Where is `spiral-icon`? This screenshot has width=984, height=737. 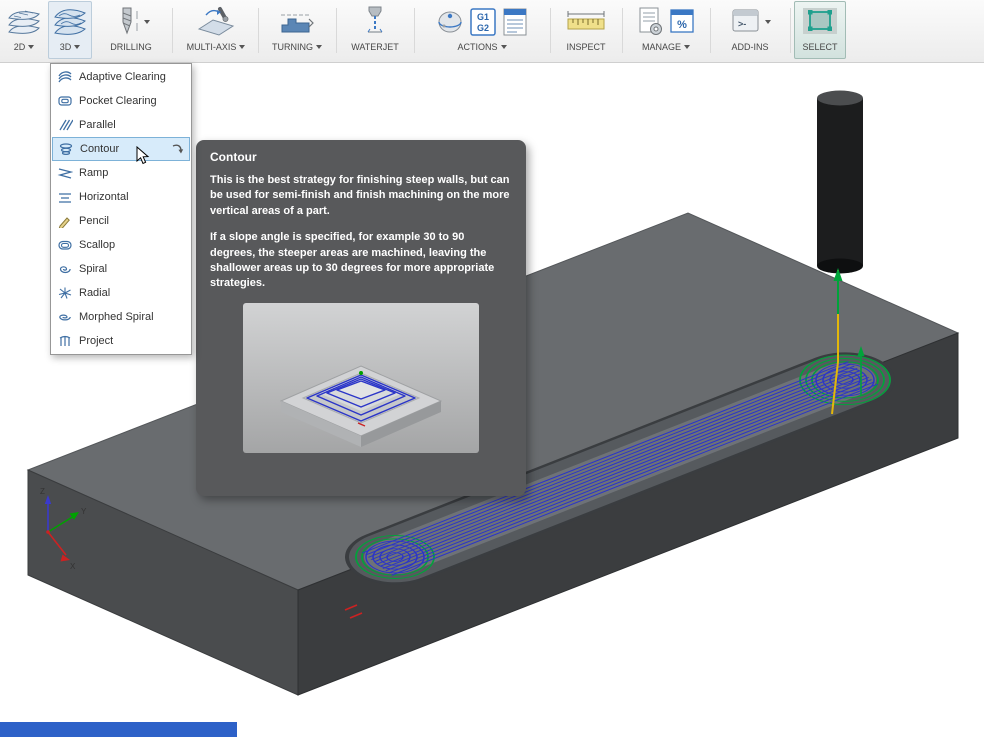
spiral-icon is located at coordinates (65, 270).